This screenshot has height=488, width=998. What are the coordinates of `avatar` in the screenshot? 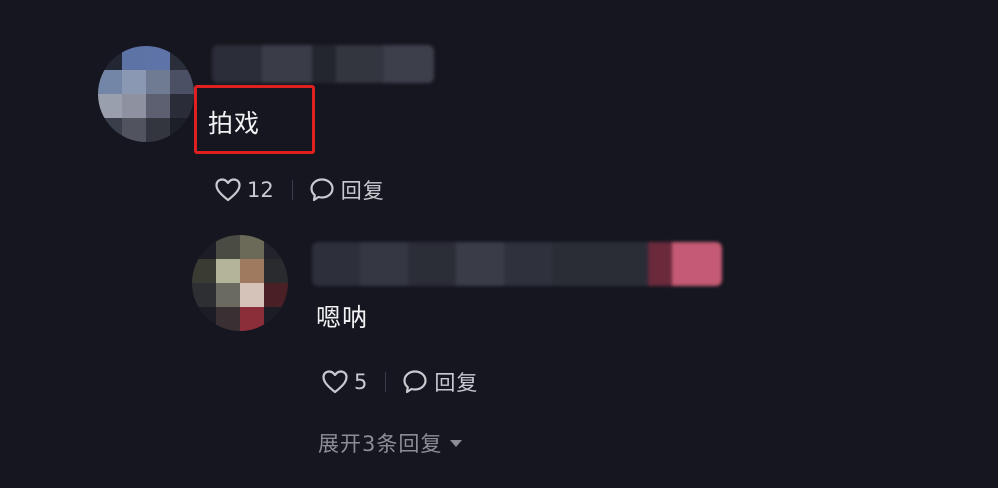 It's located at (146, 94).